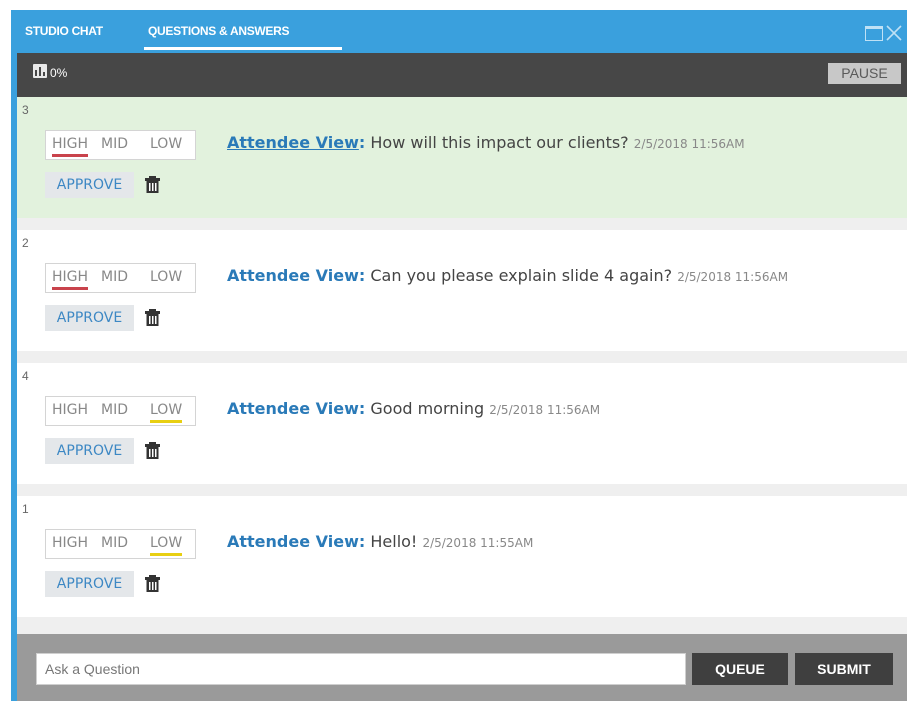  I want to click on tab-studio-chat: STUDIO CHAT, so click(64, 31).